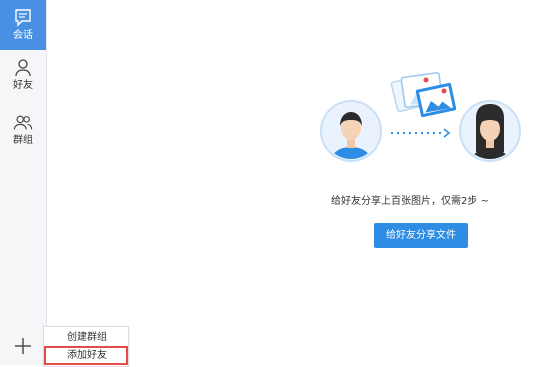  Describe the element at coordinates (423, 95) in the screenshot. I see `photo-stack-icon` at that location.